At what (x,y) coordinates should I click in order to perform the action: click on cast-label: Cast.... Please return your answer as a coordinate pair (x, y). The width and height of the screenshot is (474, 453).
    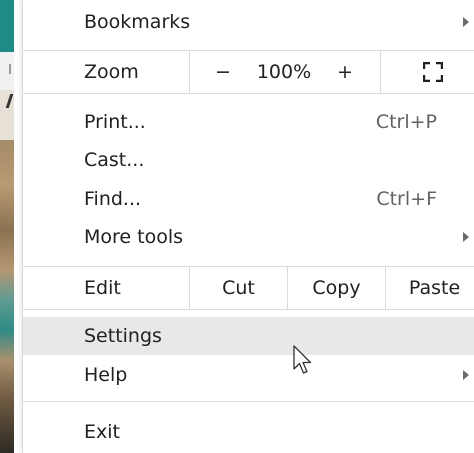
    Looking at the image, I should click on (114, 160).